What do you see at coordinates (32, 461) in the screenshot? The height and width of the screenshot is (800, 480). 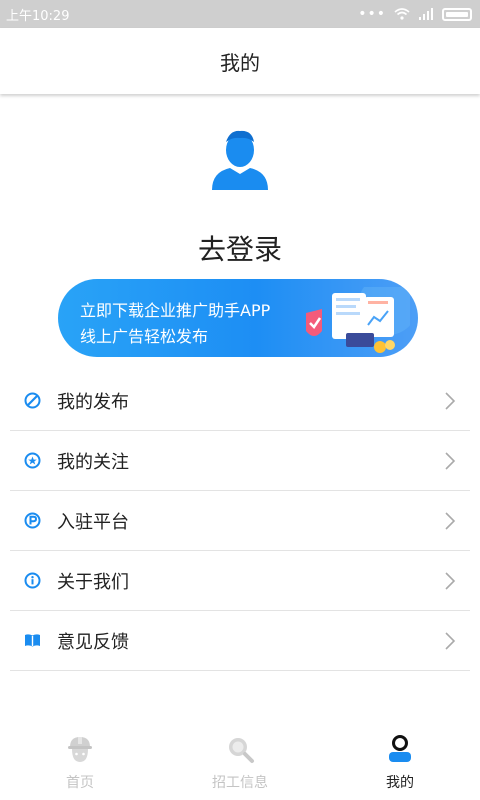 I see `star-circle-icon` at bounding box center [32, 461].